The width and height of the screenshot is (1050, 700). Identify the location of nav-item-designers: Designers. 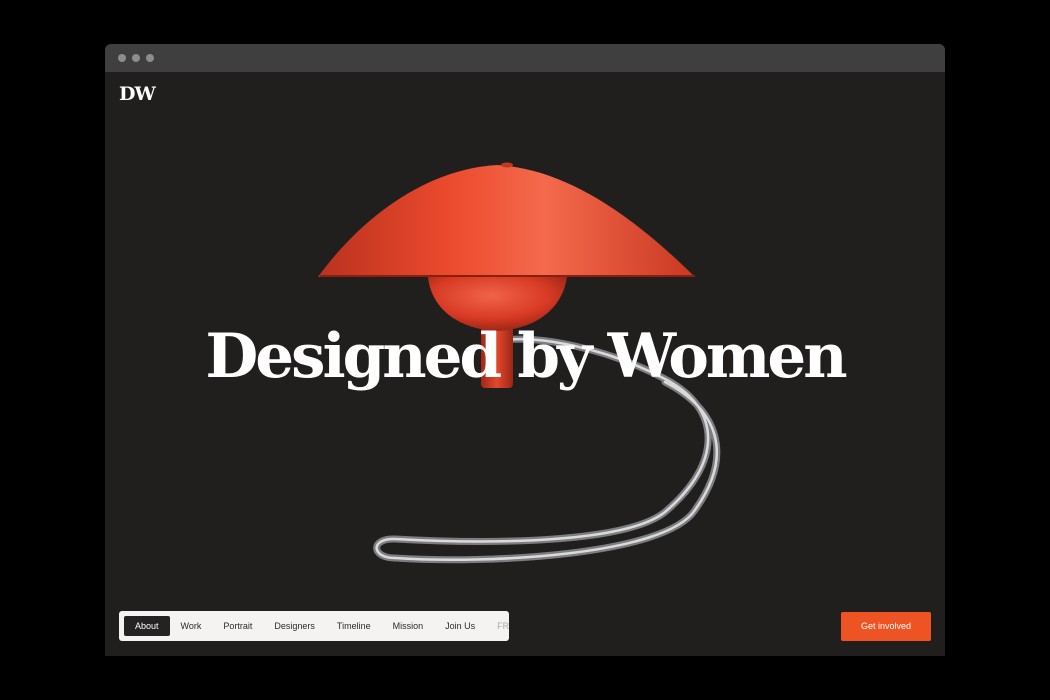
(294, 626).